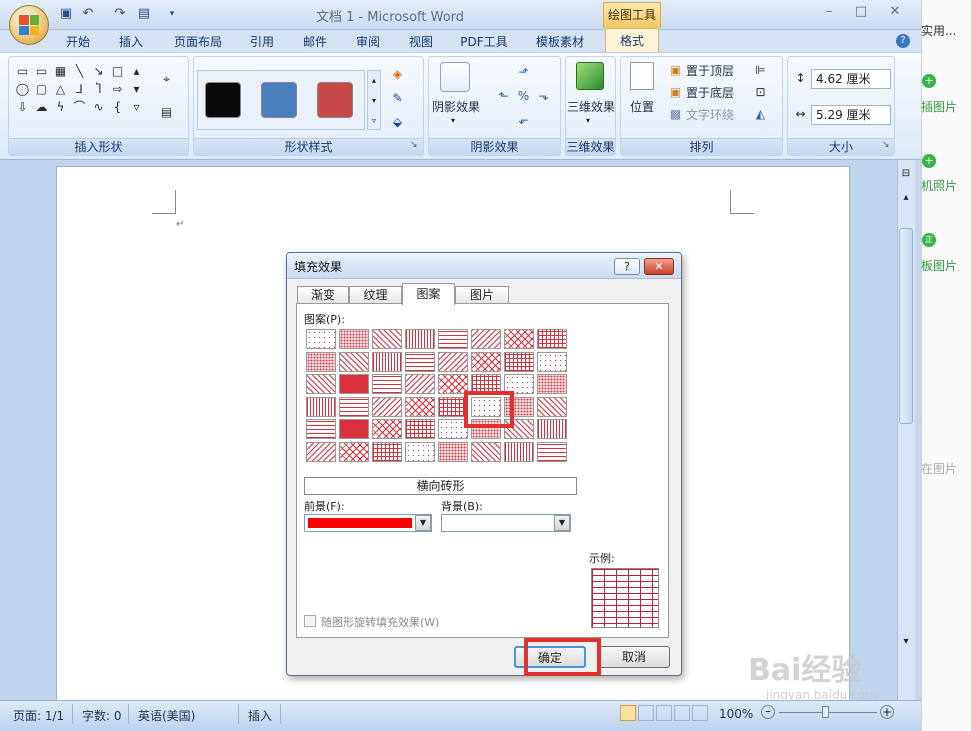 The image size is (971, 731). I want to click on zoom-level: 100%, so click(736, 714).